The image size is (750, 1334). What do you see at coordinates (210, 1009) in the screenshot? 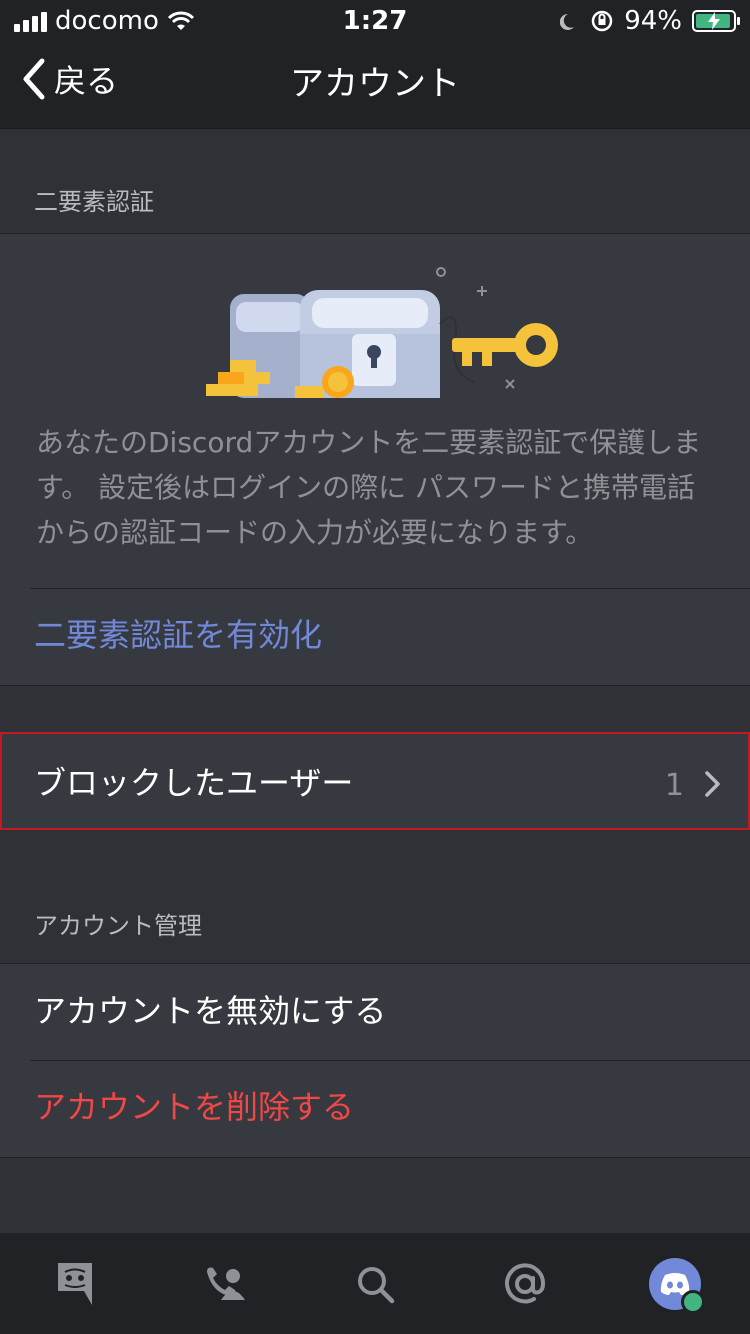
I see `disable-account-button: アカウントを無効にする` at bounding box center [210, 1009].